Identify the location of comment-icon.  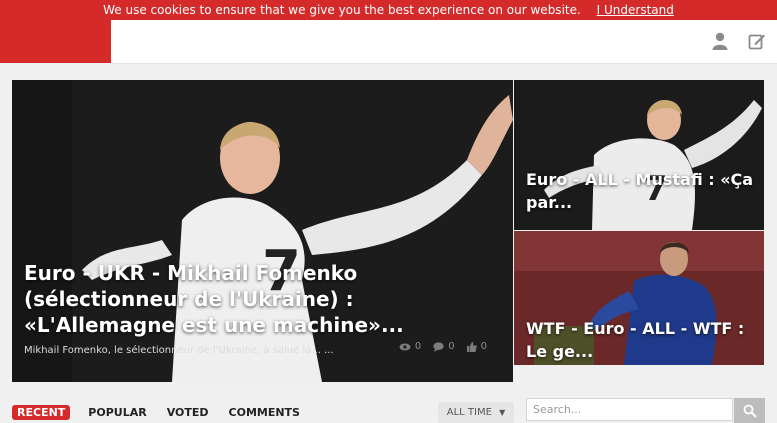
(438, 346).